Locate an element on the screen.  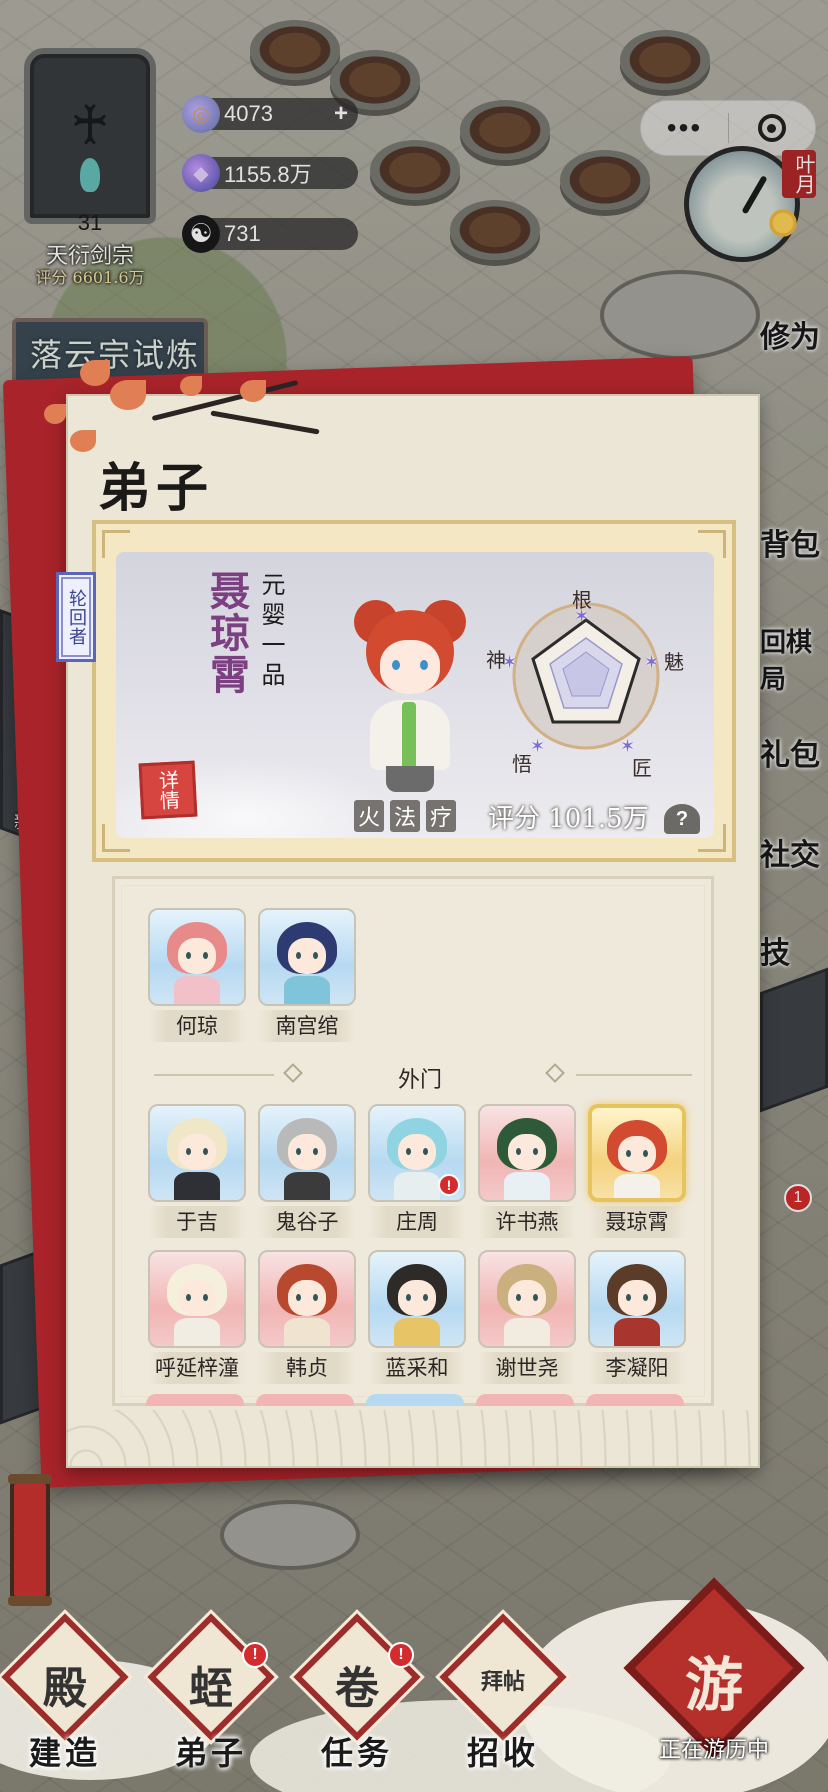
travel-button: 游 正在游历中 is located at coordinates (714, 1672).